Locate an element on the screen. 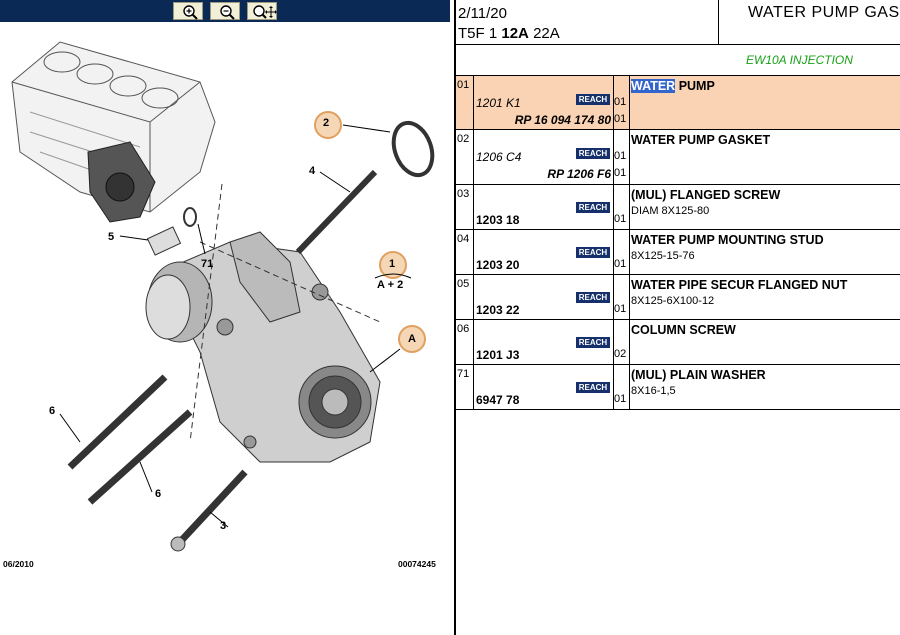 The width and height of the screenshot is (900, 635). row-number-cell: 04 is located at coordinates (465, 252).